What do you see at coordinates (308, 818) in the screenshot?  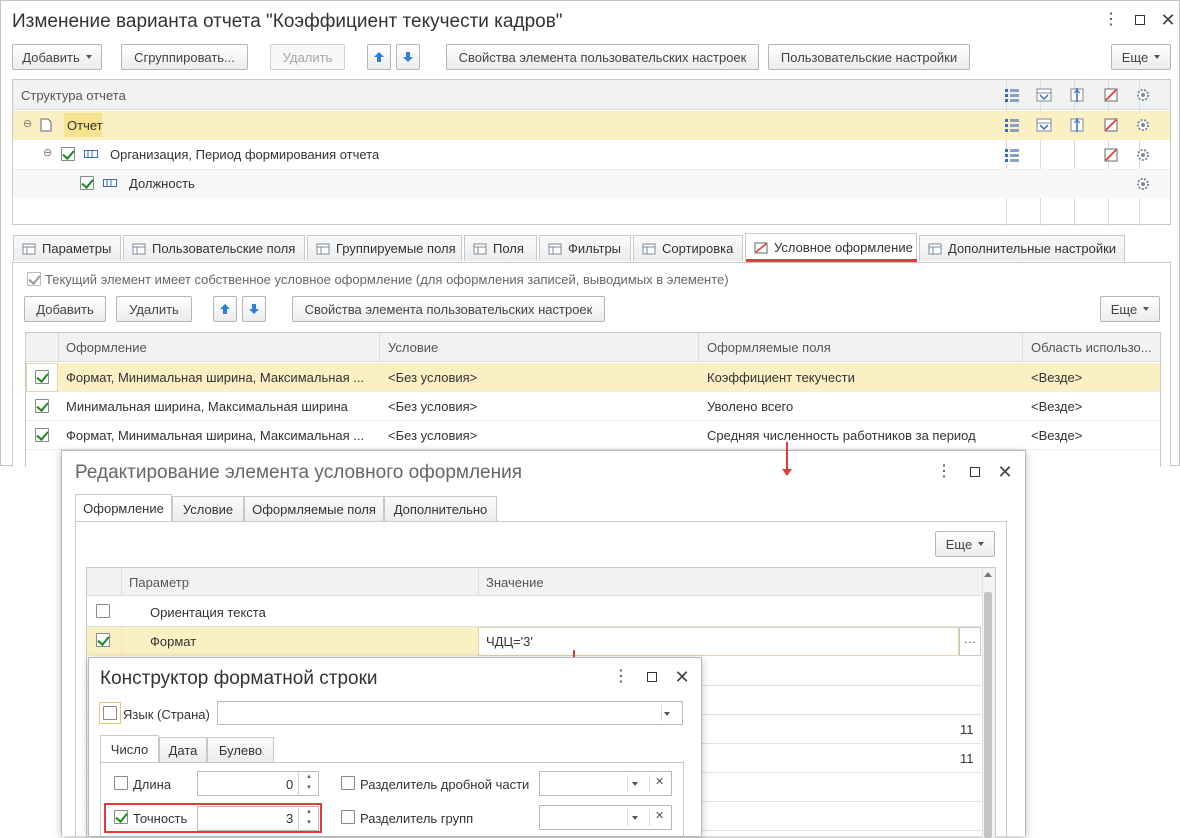 I see `precision-stepper: ▴ ▾` at bounding box center [308, 818].